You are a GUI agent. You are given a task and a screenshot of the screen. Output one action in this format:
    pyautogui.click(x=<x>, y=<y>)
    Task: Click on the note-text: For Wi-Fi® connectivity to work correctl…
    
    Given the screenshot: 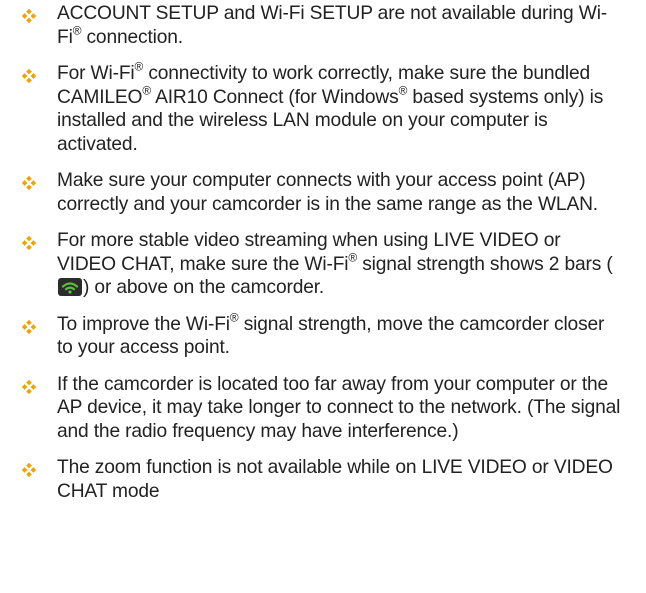 What is the action you would take?
    pyautogui.click(x=330, y=107)
    